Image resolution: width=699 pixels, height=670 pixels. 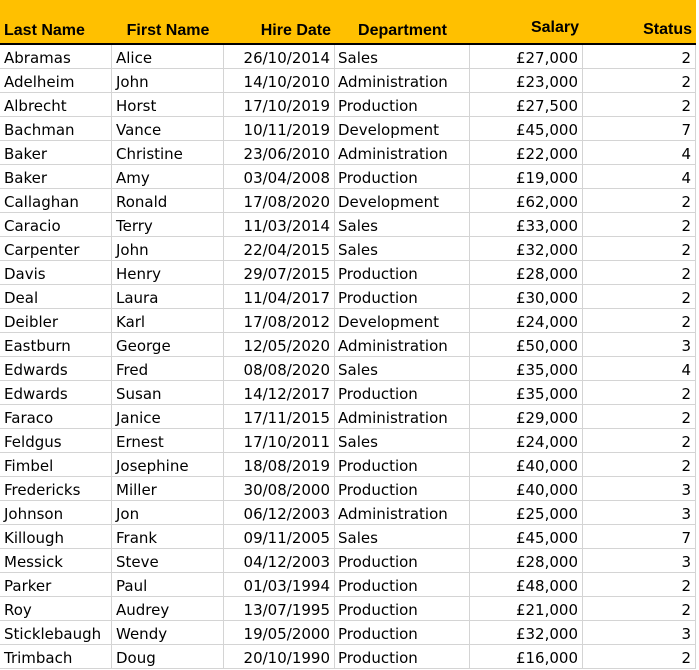 I want to click on cell-hire-date: 14/12/2017, so click(x=279, y=393).